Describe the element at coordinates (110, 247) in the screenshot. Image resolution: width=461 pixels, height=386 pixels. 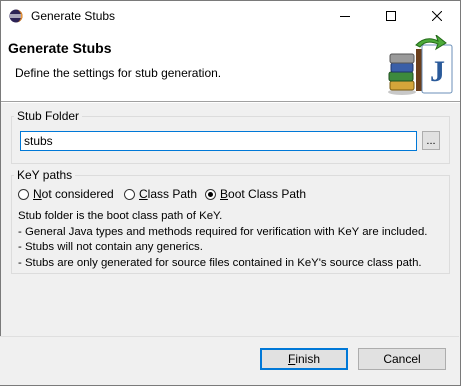
I see `info-line: - Stubs will not contain any generics.` at that location.